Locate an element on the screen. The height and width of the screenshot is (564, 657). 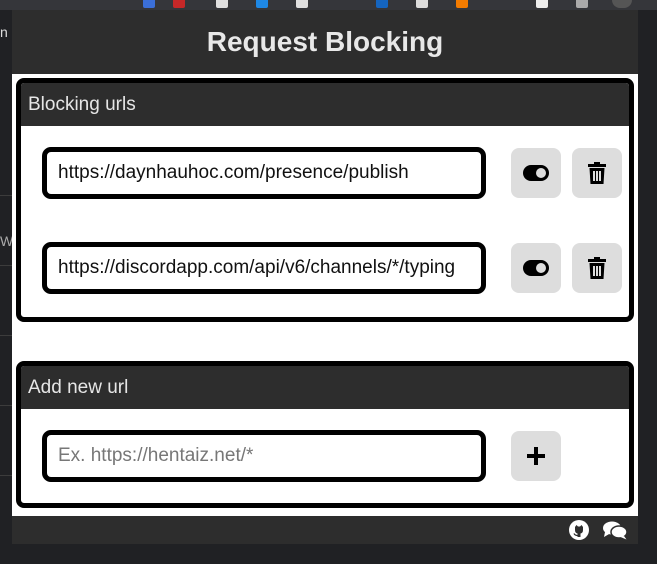
background-text: n is located at coordinates (4, 32).